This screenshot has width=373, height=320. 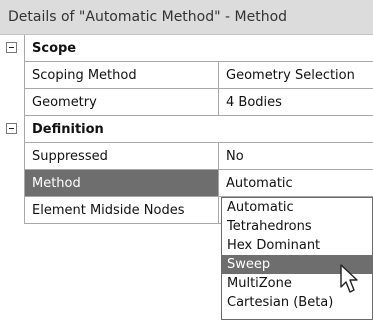 I want to click on collapse-definition-icon, so click(x=11, y=128).